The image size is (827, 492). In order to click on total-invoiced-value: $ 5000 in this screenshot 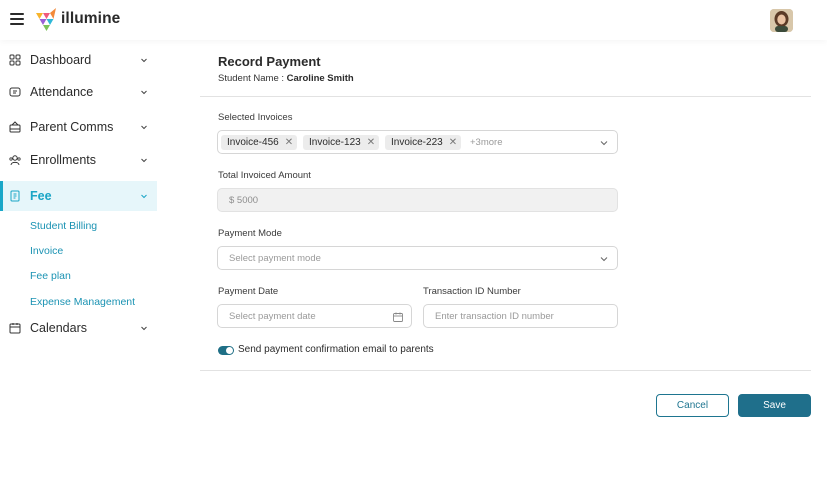, I will do `click(244, 200)`.